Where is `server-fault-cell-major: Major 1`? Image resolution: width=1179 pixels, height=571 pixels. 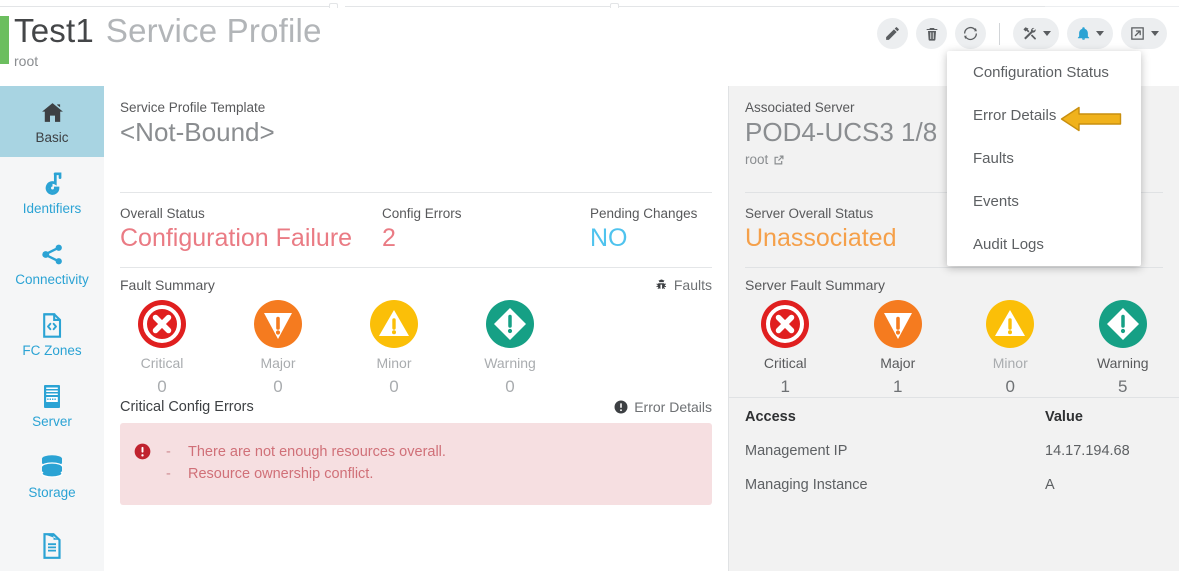
server-fault-cell-major: Major 1 is located at coordinates (898, 348).